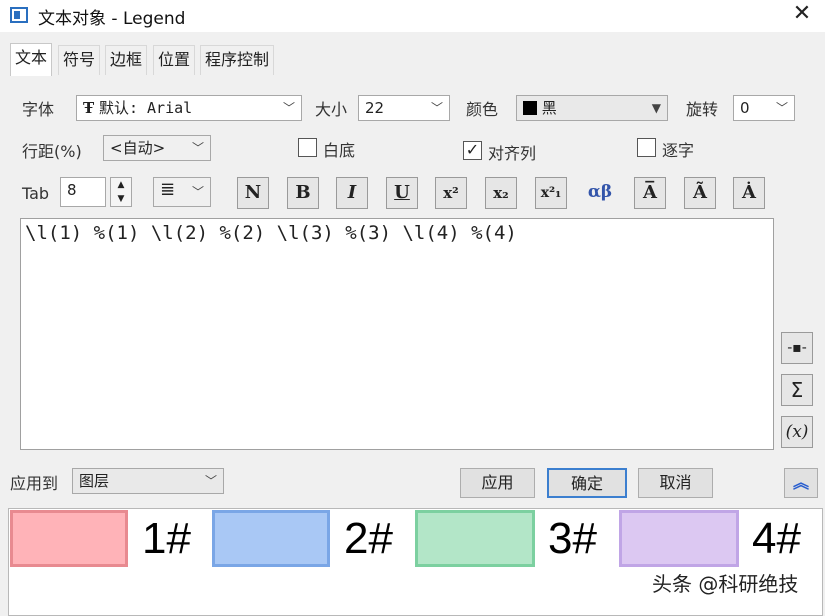 Image resolution: width=825 pixels, height=616 pixels. I want to click on rotate-value: 0, so click(745, 108).